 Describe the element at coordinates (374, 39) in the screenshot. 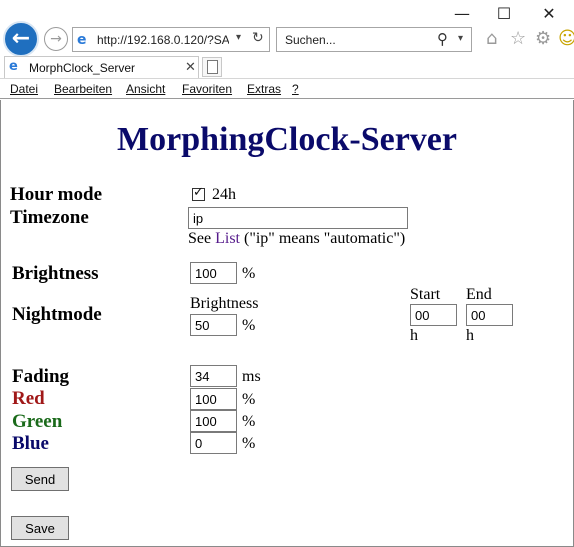

I see `search-box: Suchen... ⚲ ▾` at that location.